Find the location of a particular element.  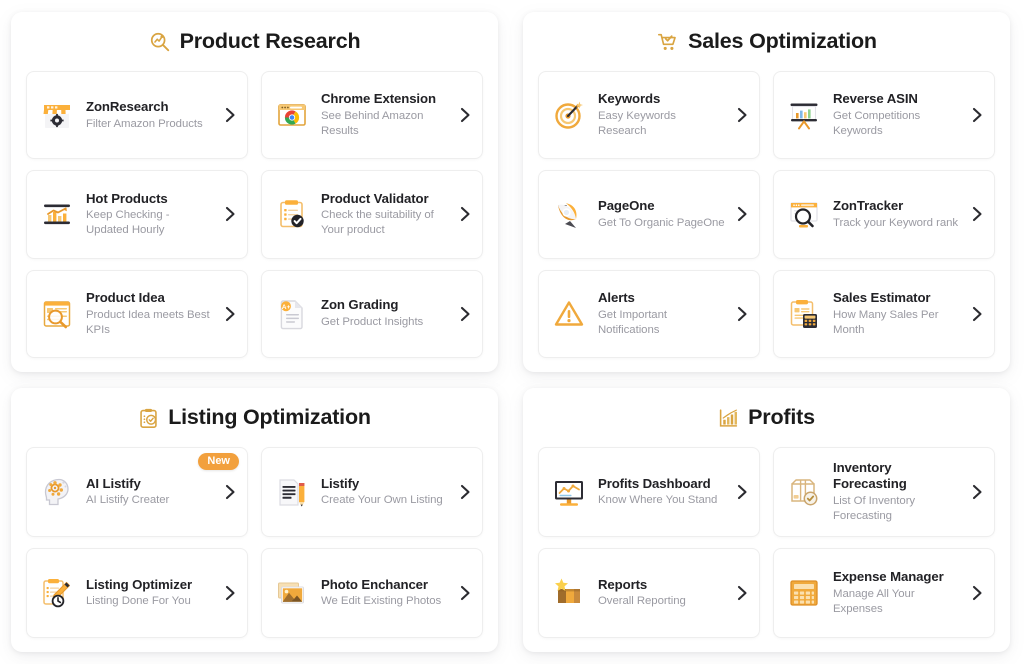

tile-description: Get To Organic PageOne is located at coordinates (661, 222).